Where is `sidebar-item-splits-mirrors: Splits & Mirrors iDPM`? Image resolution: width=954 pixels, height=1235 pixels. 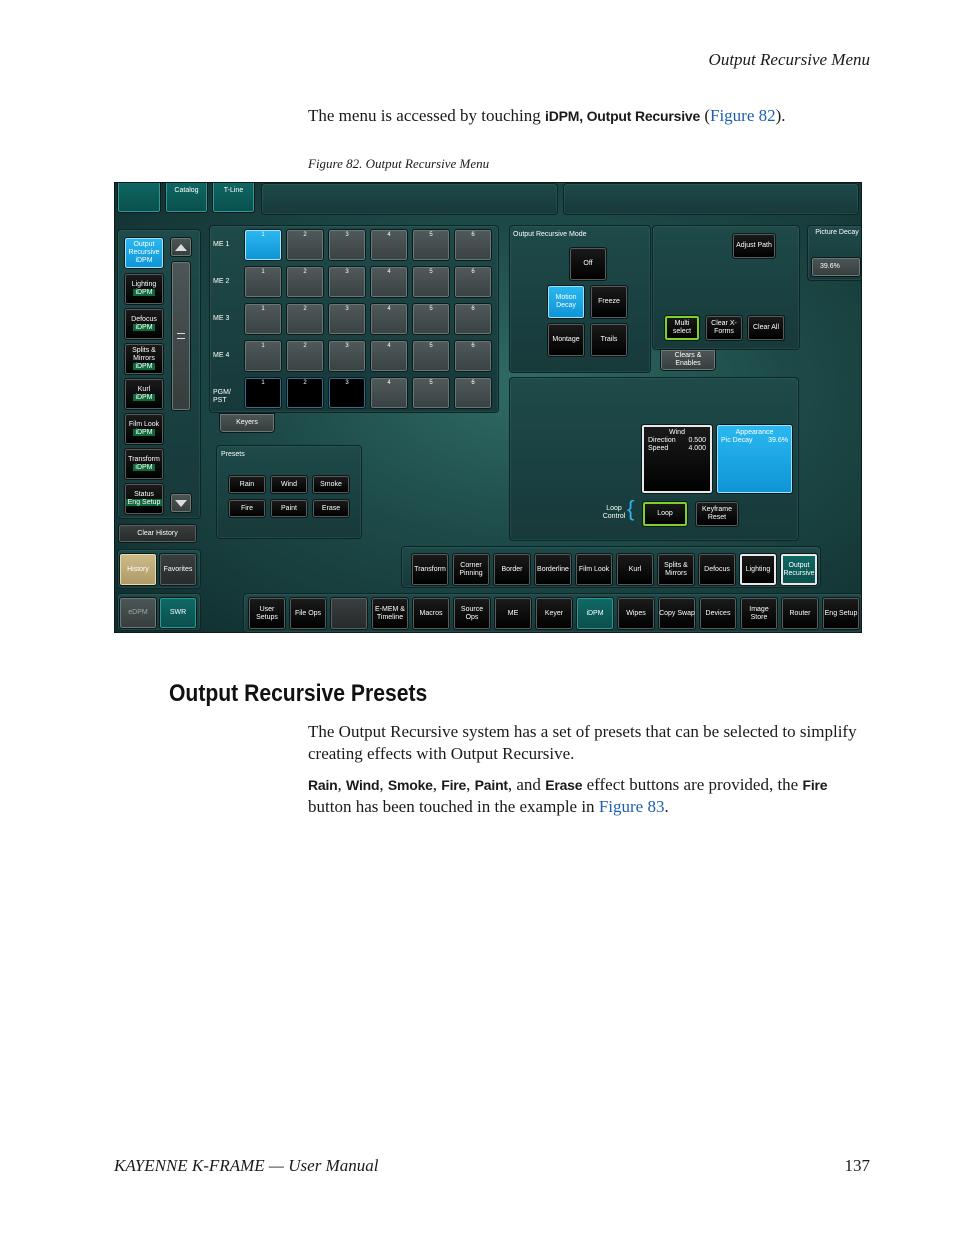
sidebar-item-splits-mirrors: Splits & Mirrors iDPM is located at coordinates (144, 359).